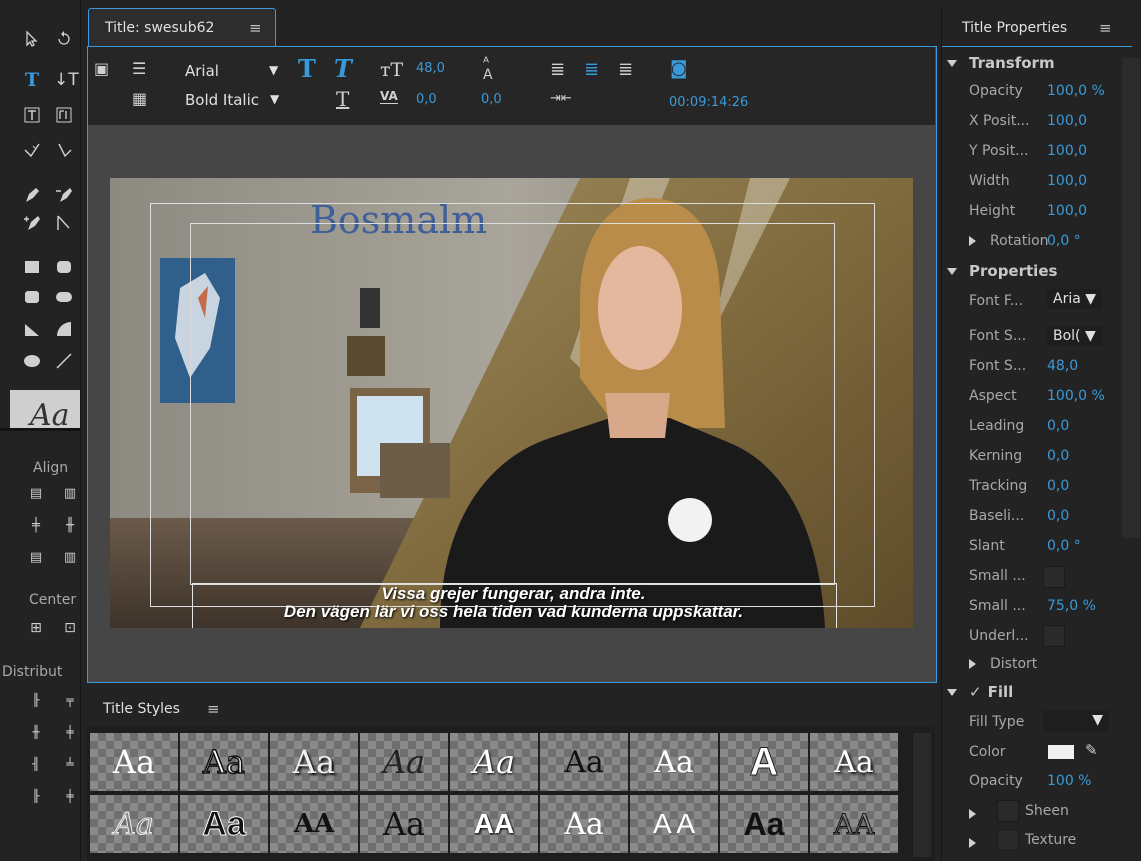  What do you see at coordinates (36, 494) in the screenshot?
I see `align-left-icon: ▤` at bounding box center [36, 494].